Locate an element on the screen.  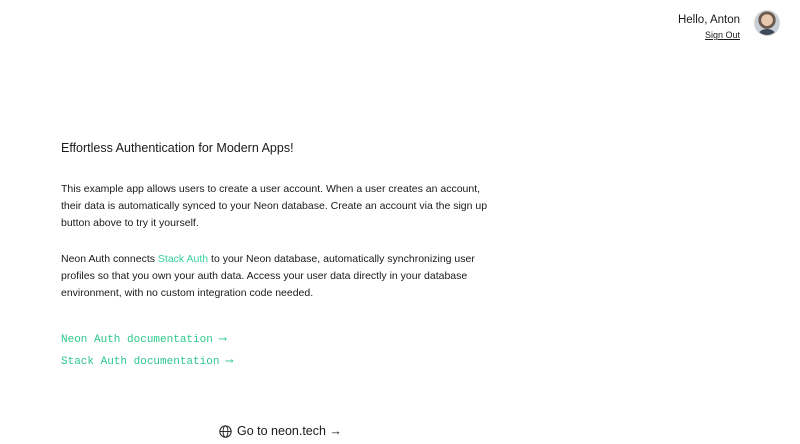
neon-auth-docs-link: Neon Auth documentation ⟶ is located at coordinates (147, 340).